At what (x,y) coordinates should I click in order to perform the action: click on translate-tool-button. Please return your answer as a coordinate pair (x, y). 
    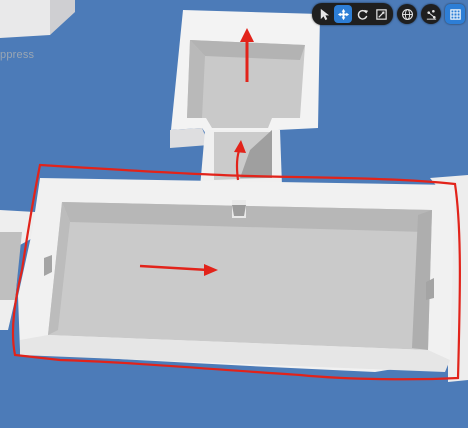
    Looking at the image, I should click on (343, 14).